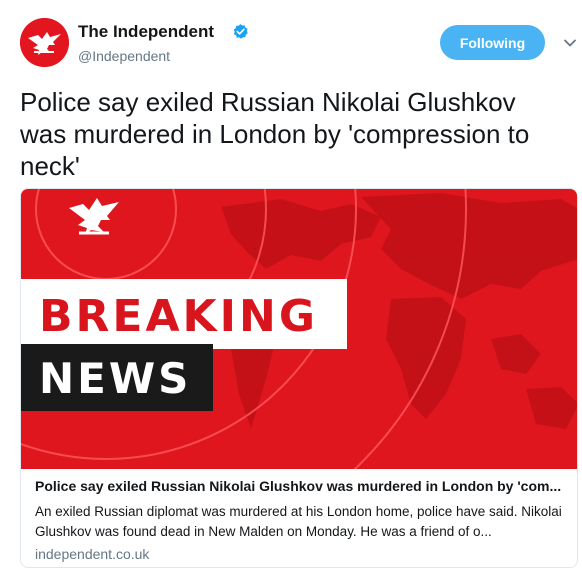 This screenshot has width=582, height=570. Describe the element at coordinates (178, 316) in the screenshot. I see `card-image-breaking-text: BREAKING` at that location.